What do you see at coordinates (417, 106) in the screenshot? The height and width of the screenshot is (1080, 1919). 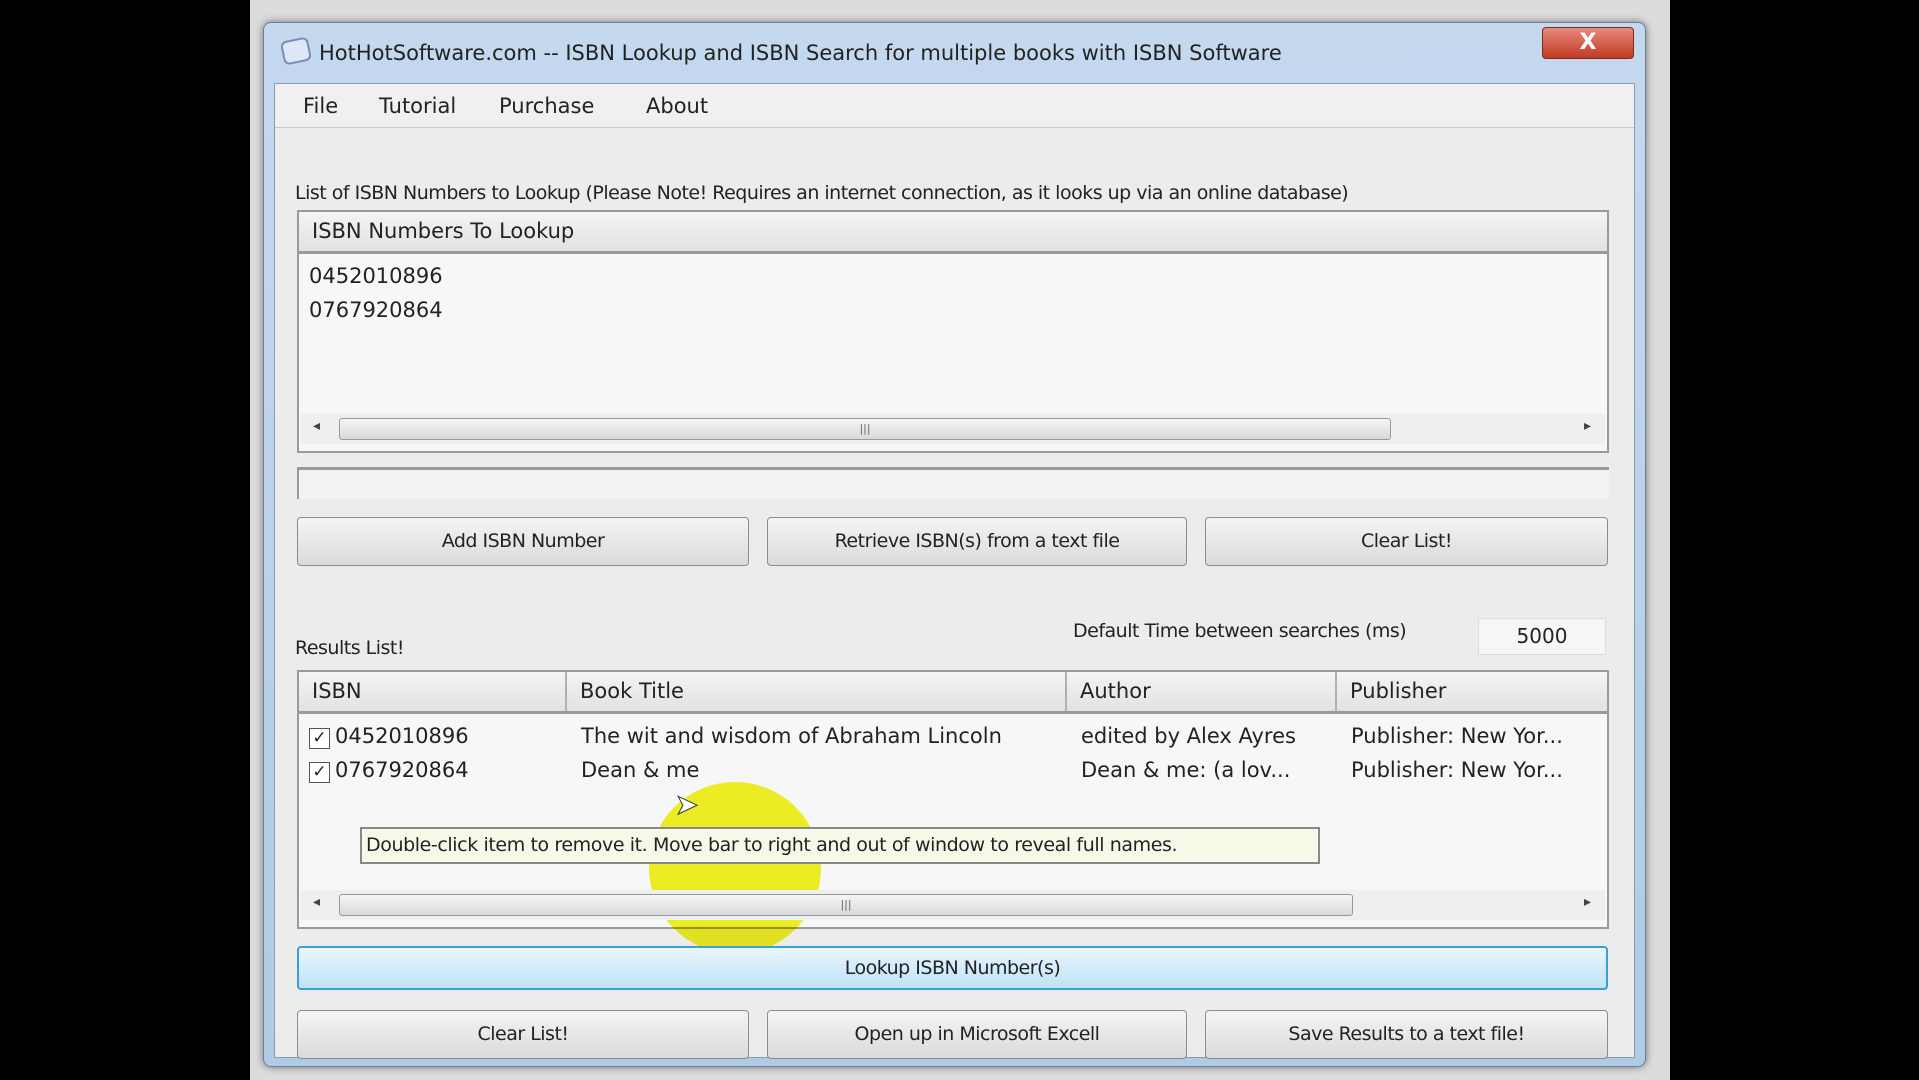 I see `menu-tutorial: Tutorial` at bounding box center [417, 106].